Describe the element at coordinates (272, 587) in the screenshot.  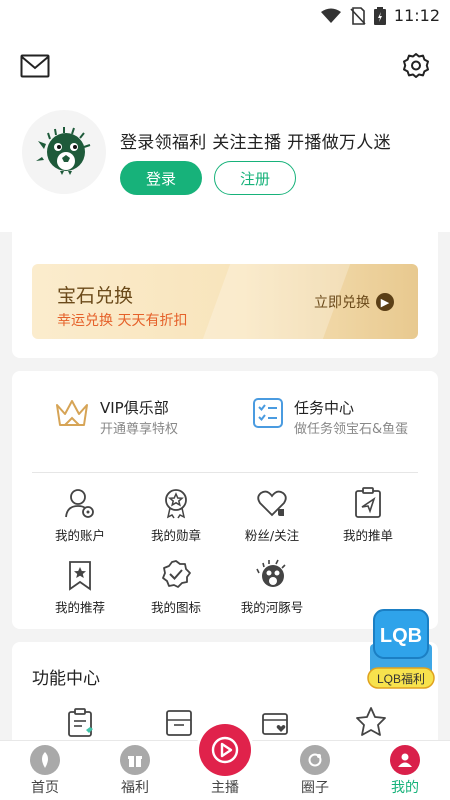
I see `my-hetun-id-item: 我的河豚号` at that location.